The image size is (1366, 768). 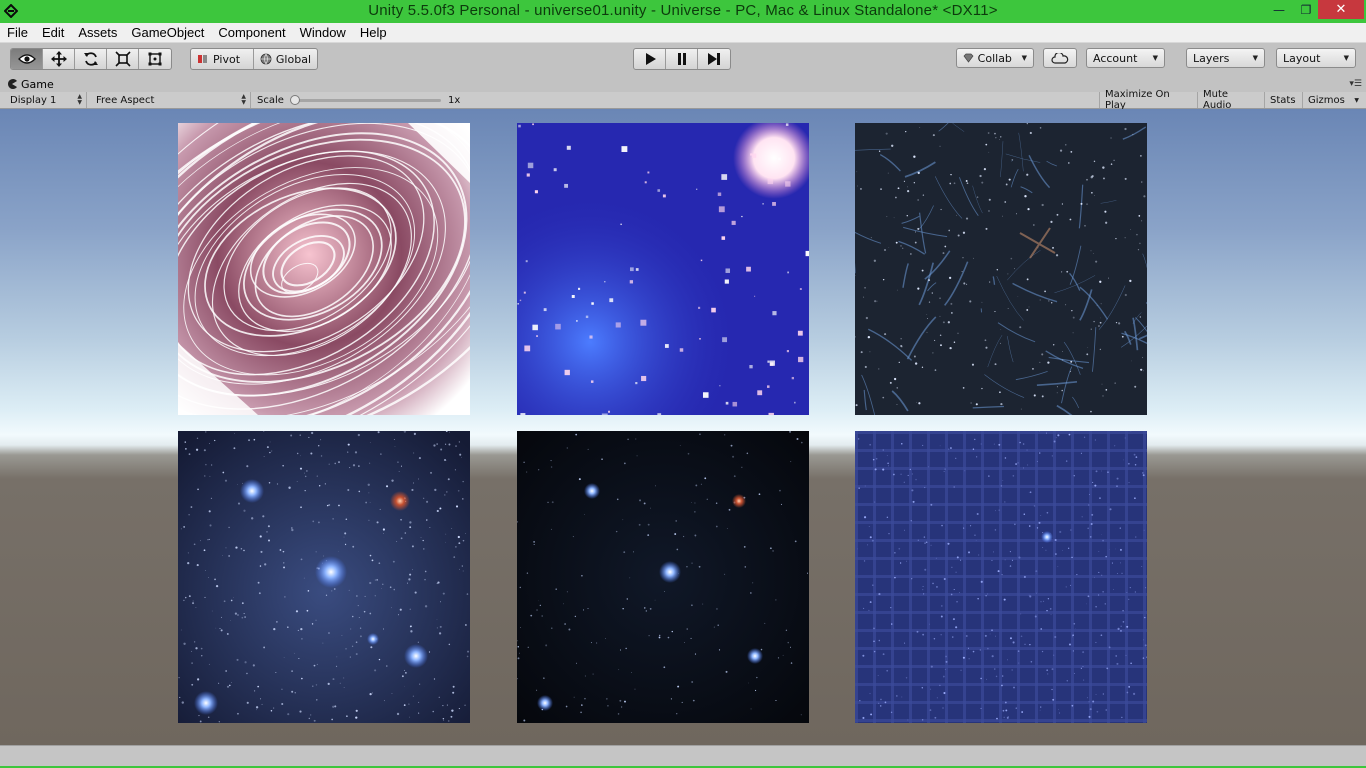 What do you see at coordinates (125, 100) in the screenshot?
I see `aspect-label: Free Aspect` at bounding box center [125, 100].